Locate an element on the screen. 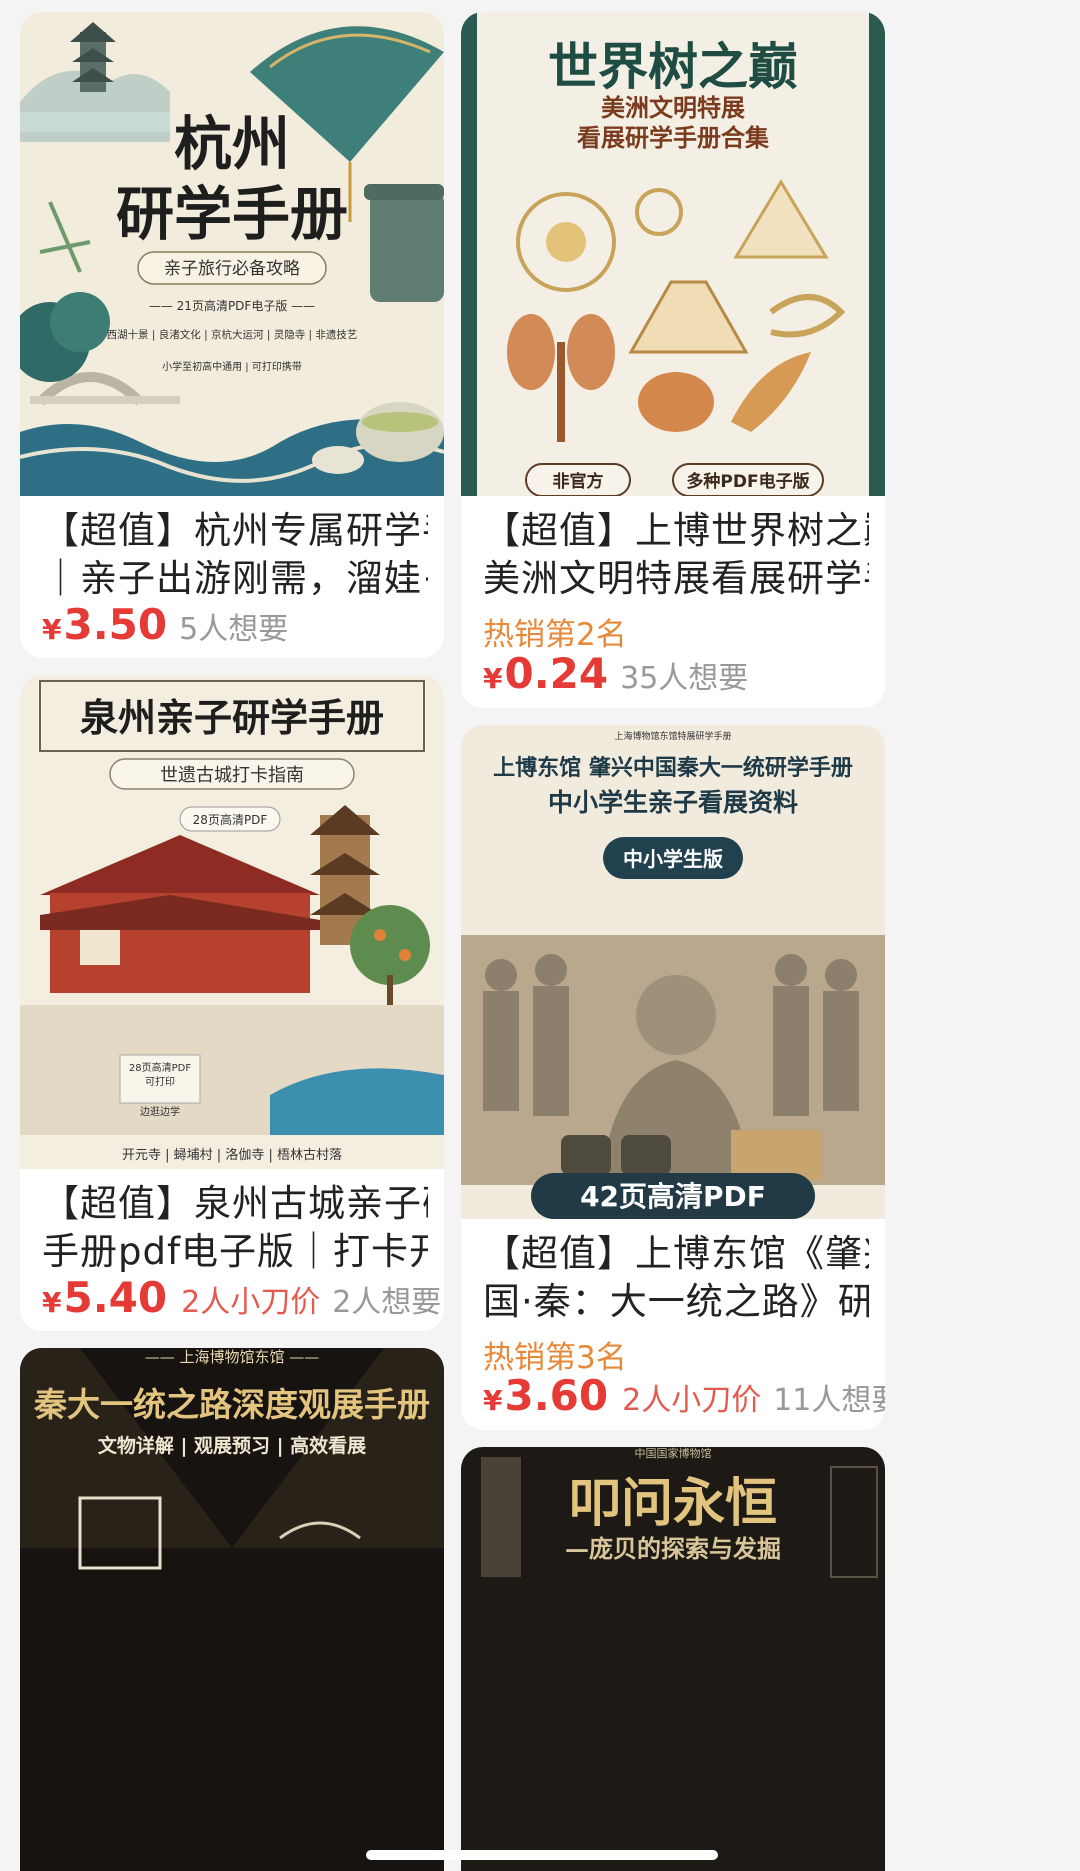 The width and height of the screenshot is (1080, 1871). cover-pill: 中小学生版 is located at coordinates (673, 859).